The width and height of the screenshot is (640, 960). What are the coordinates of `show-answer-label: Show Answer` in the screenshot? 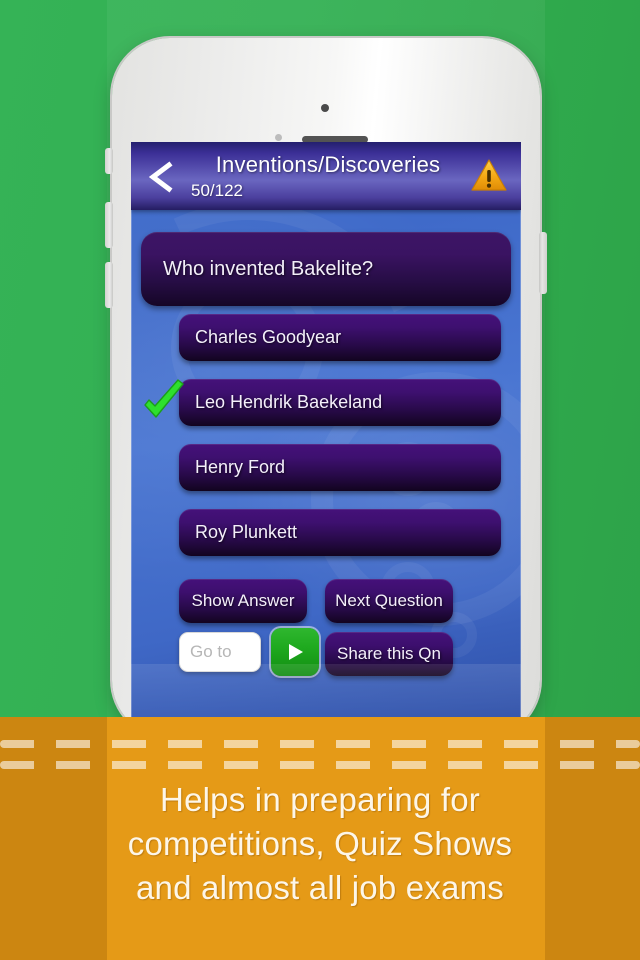 It's located at (243, 600).